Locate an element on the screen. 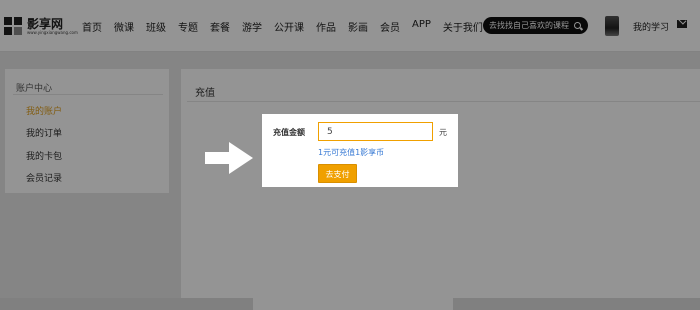  recharge-dialog: 充值金额 元 1元可充值1影享币 去支付 is located at coordinates (360, 150).